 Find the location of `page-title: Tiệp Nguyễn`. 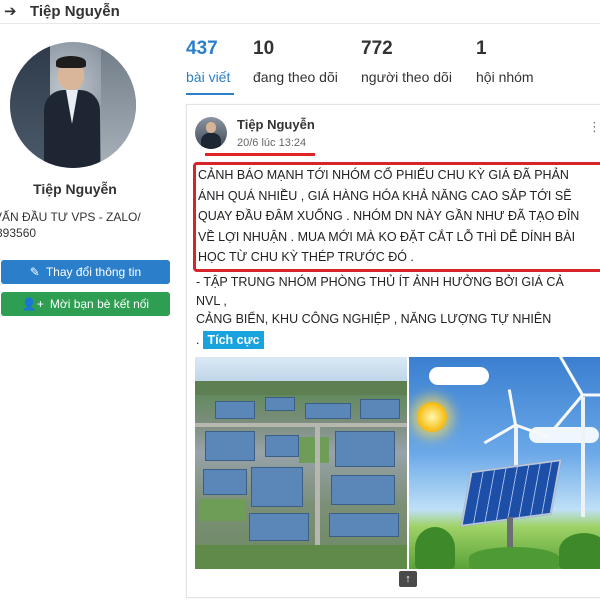

page-title: Tiệp Nguyễn is located at coordinates (75, 11).